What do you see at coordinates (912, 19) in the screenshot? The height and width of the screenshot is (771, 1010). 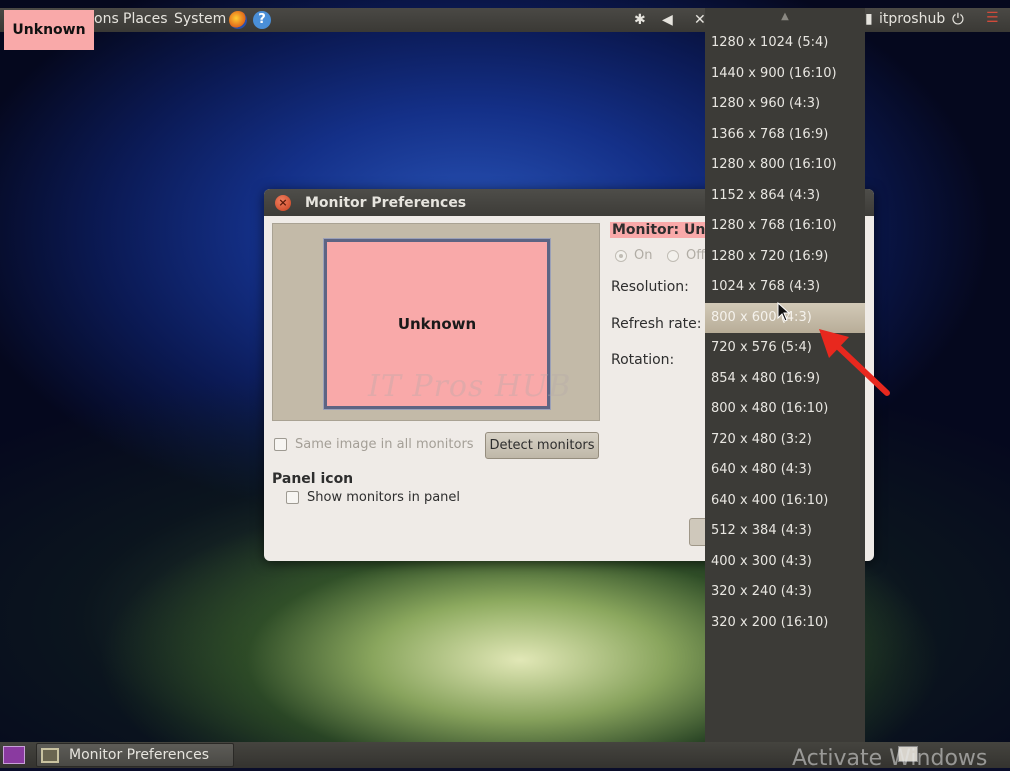 I see `user-name: itproshub` at bounding box center [912, 19].